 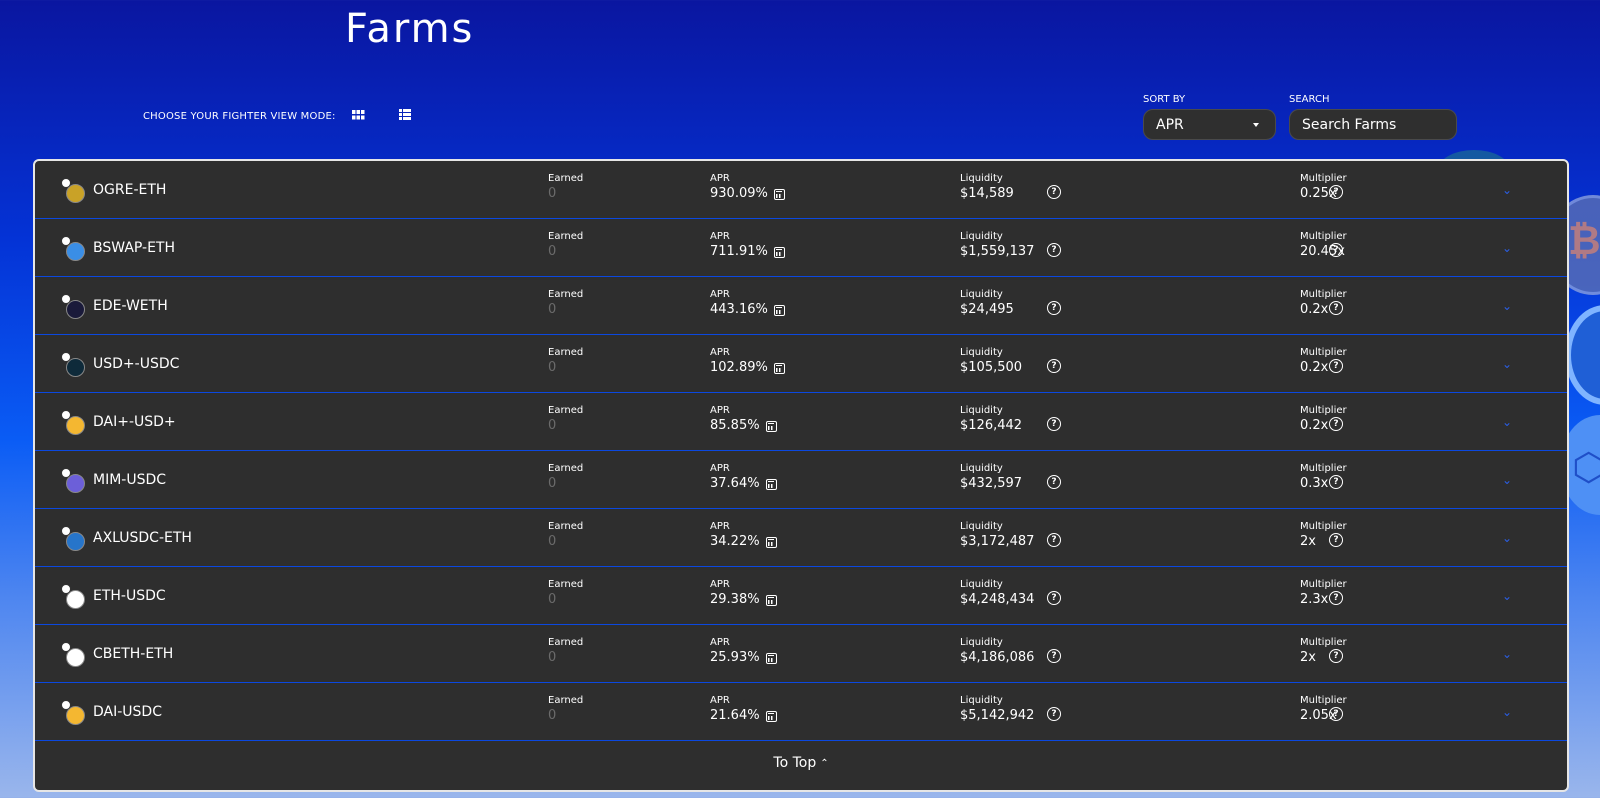 I want to click on search-input, so click(x=1373, y=124).